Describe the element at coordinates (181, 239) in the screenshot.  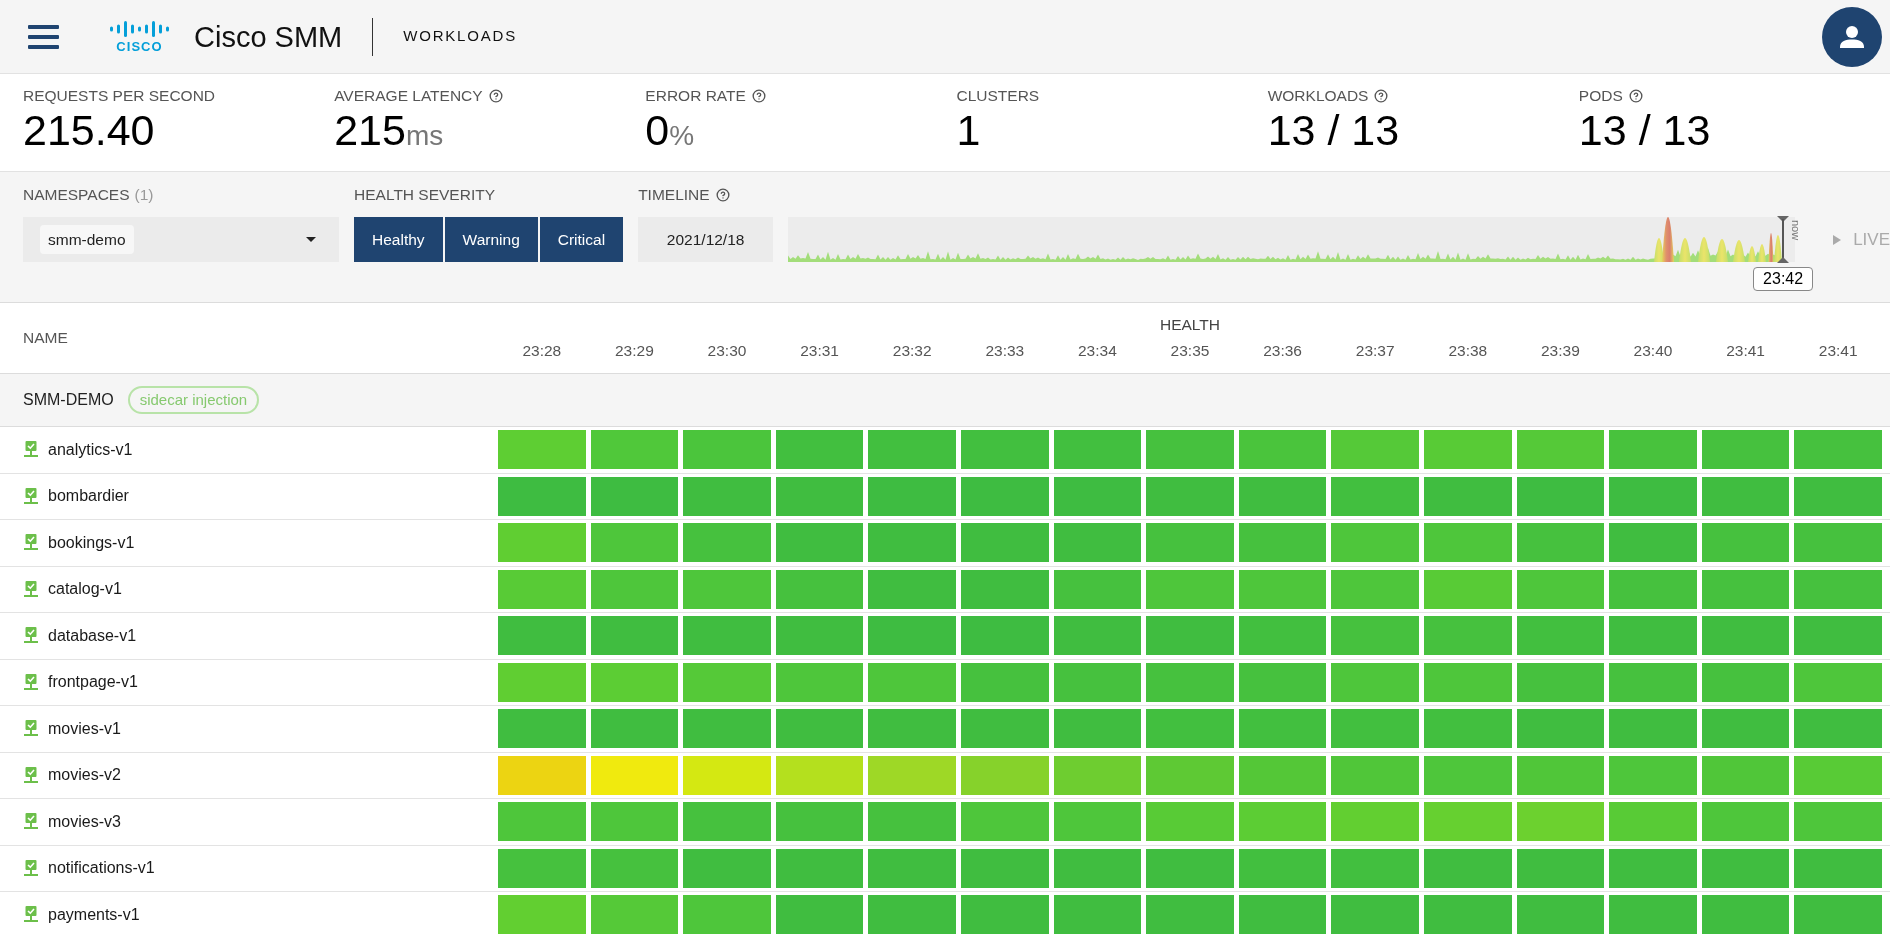
I see `namespace-select: smm-demo` at that location.